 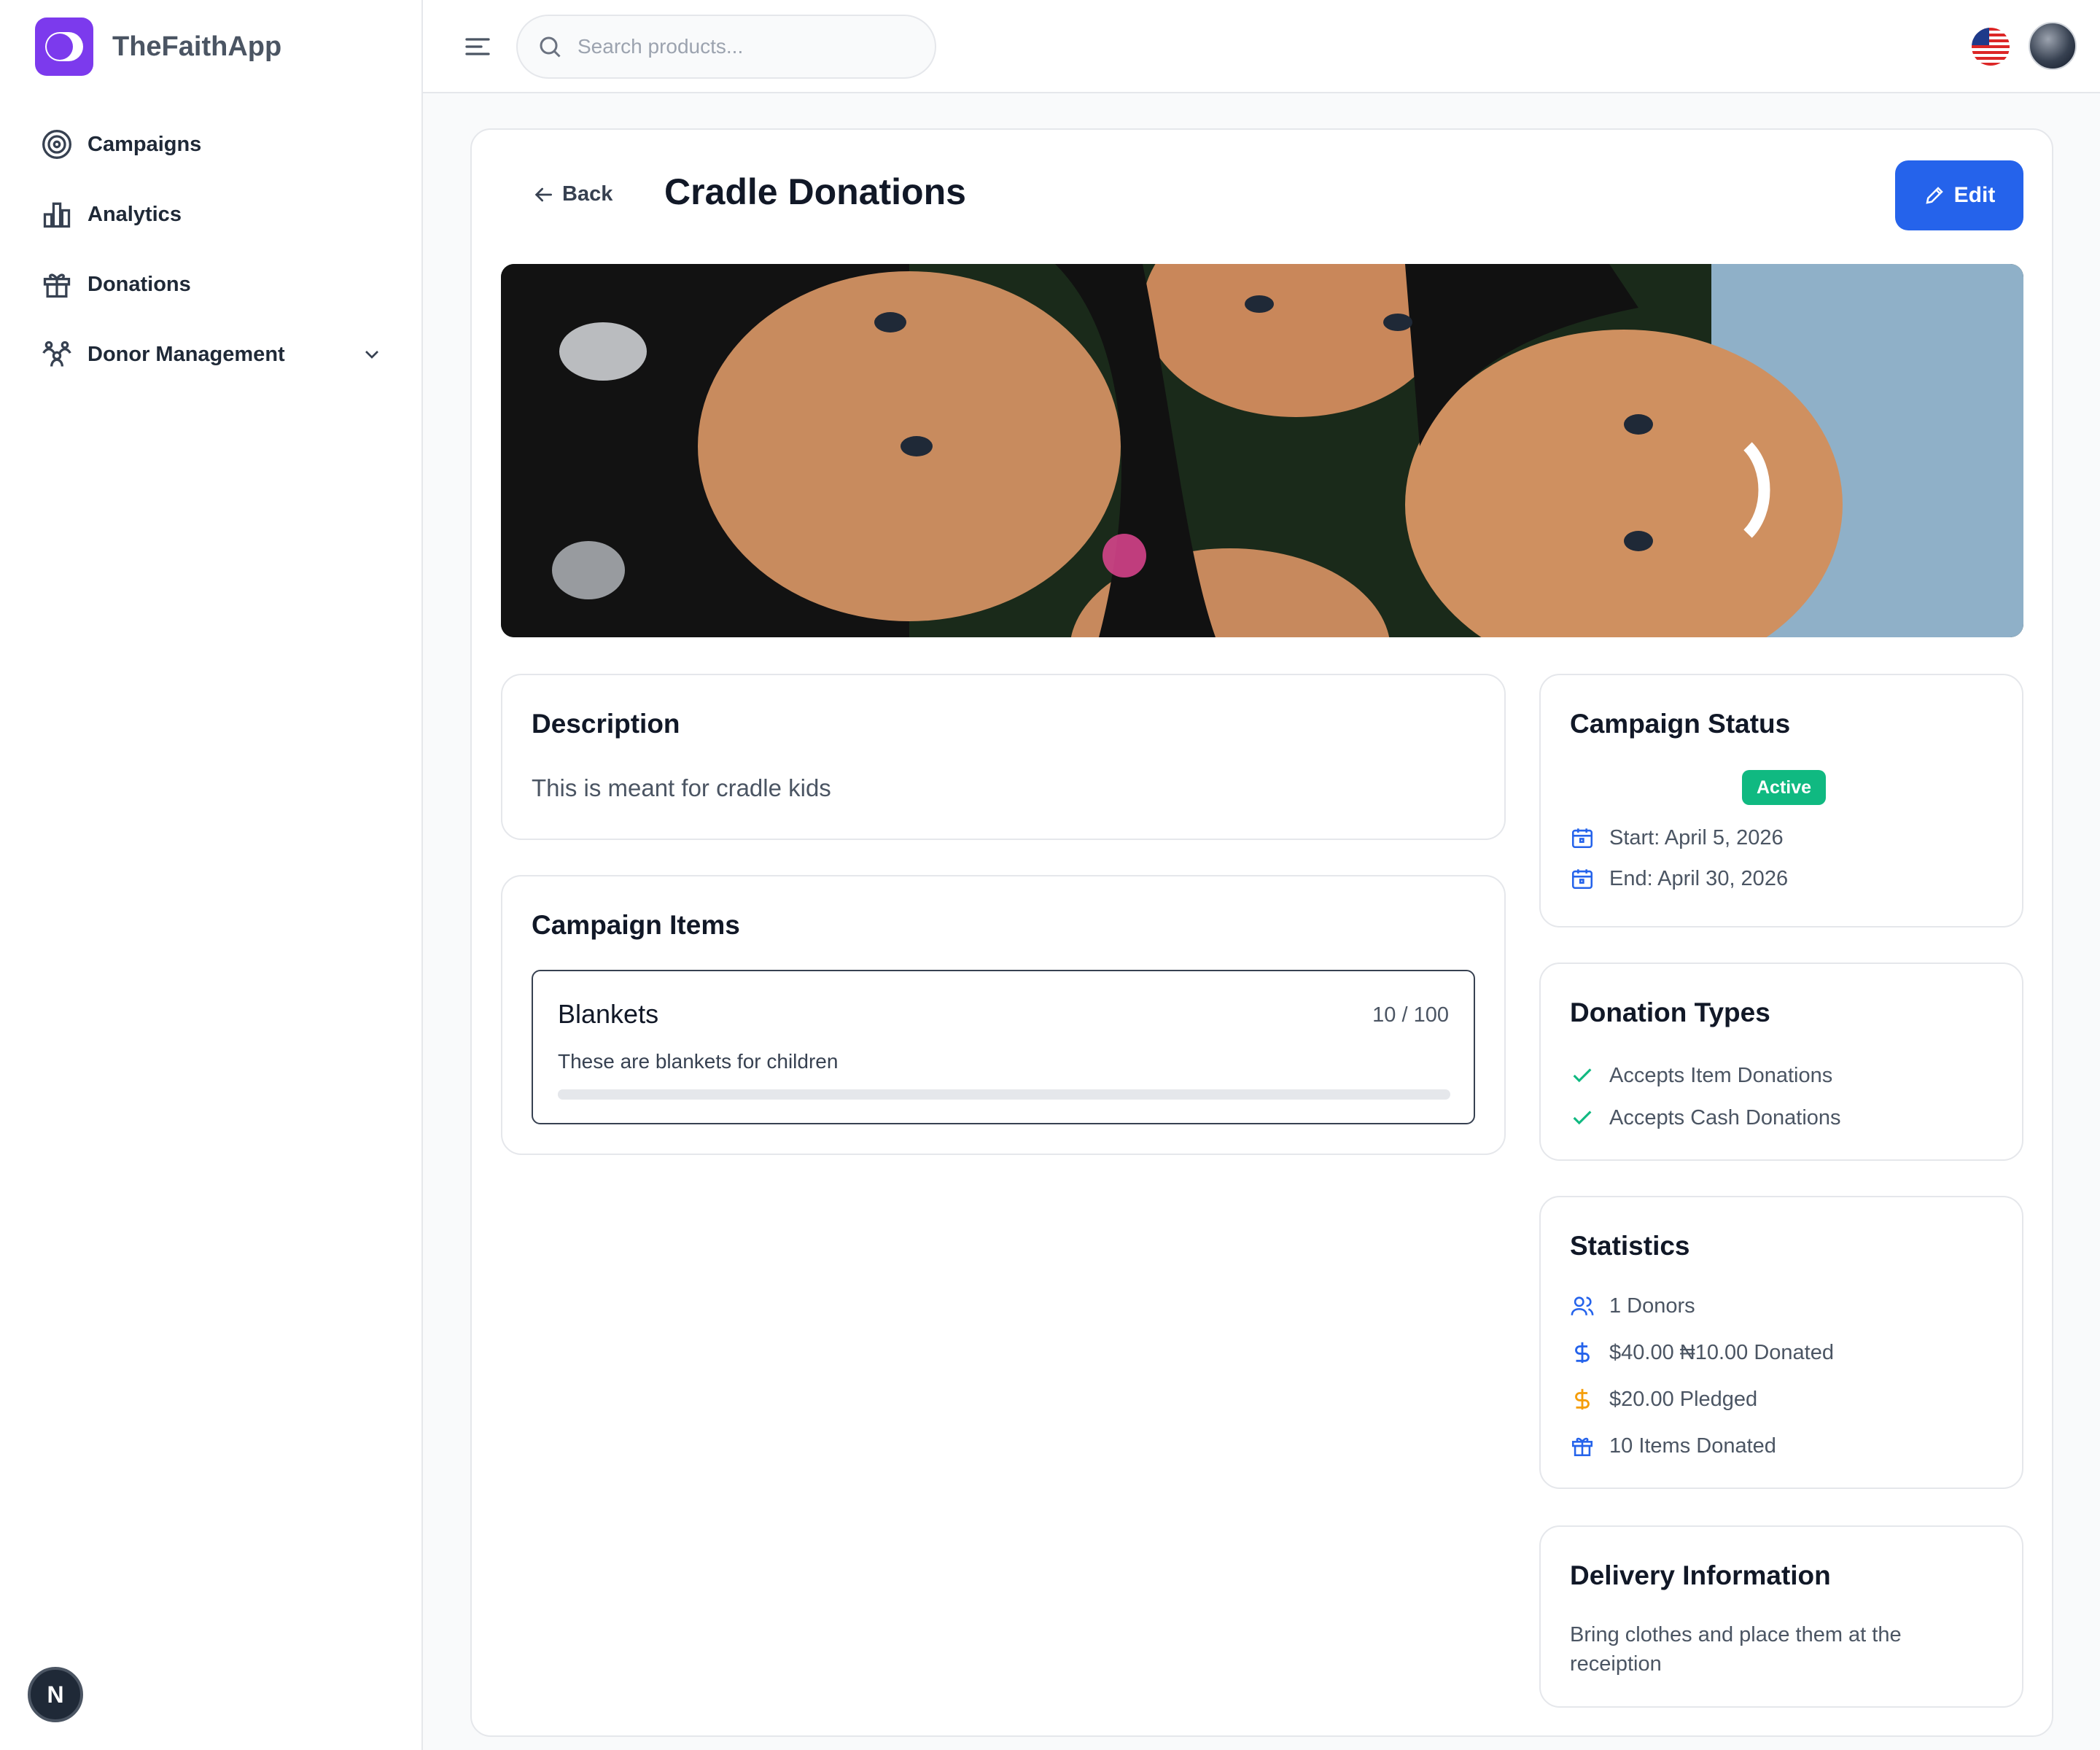 I want to click on search-icon, so click(x=550, y=47).